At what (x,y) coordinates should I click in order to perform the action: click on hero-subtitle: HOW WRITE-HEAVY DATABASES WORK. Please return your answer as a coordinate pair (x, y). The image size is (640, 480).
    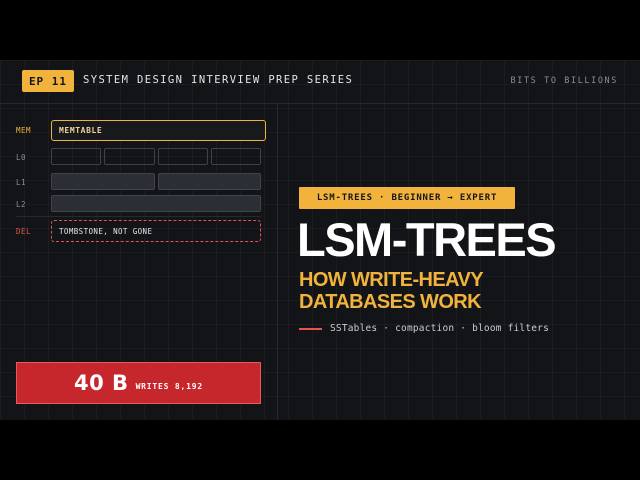
    Looking at the image, I should click on (419, 291).